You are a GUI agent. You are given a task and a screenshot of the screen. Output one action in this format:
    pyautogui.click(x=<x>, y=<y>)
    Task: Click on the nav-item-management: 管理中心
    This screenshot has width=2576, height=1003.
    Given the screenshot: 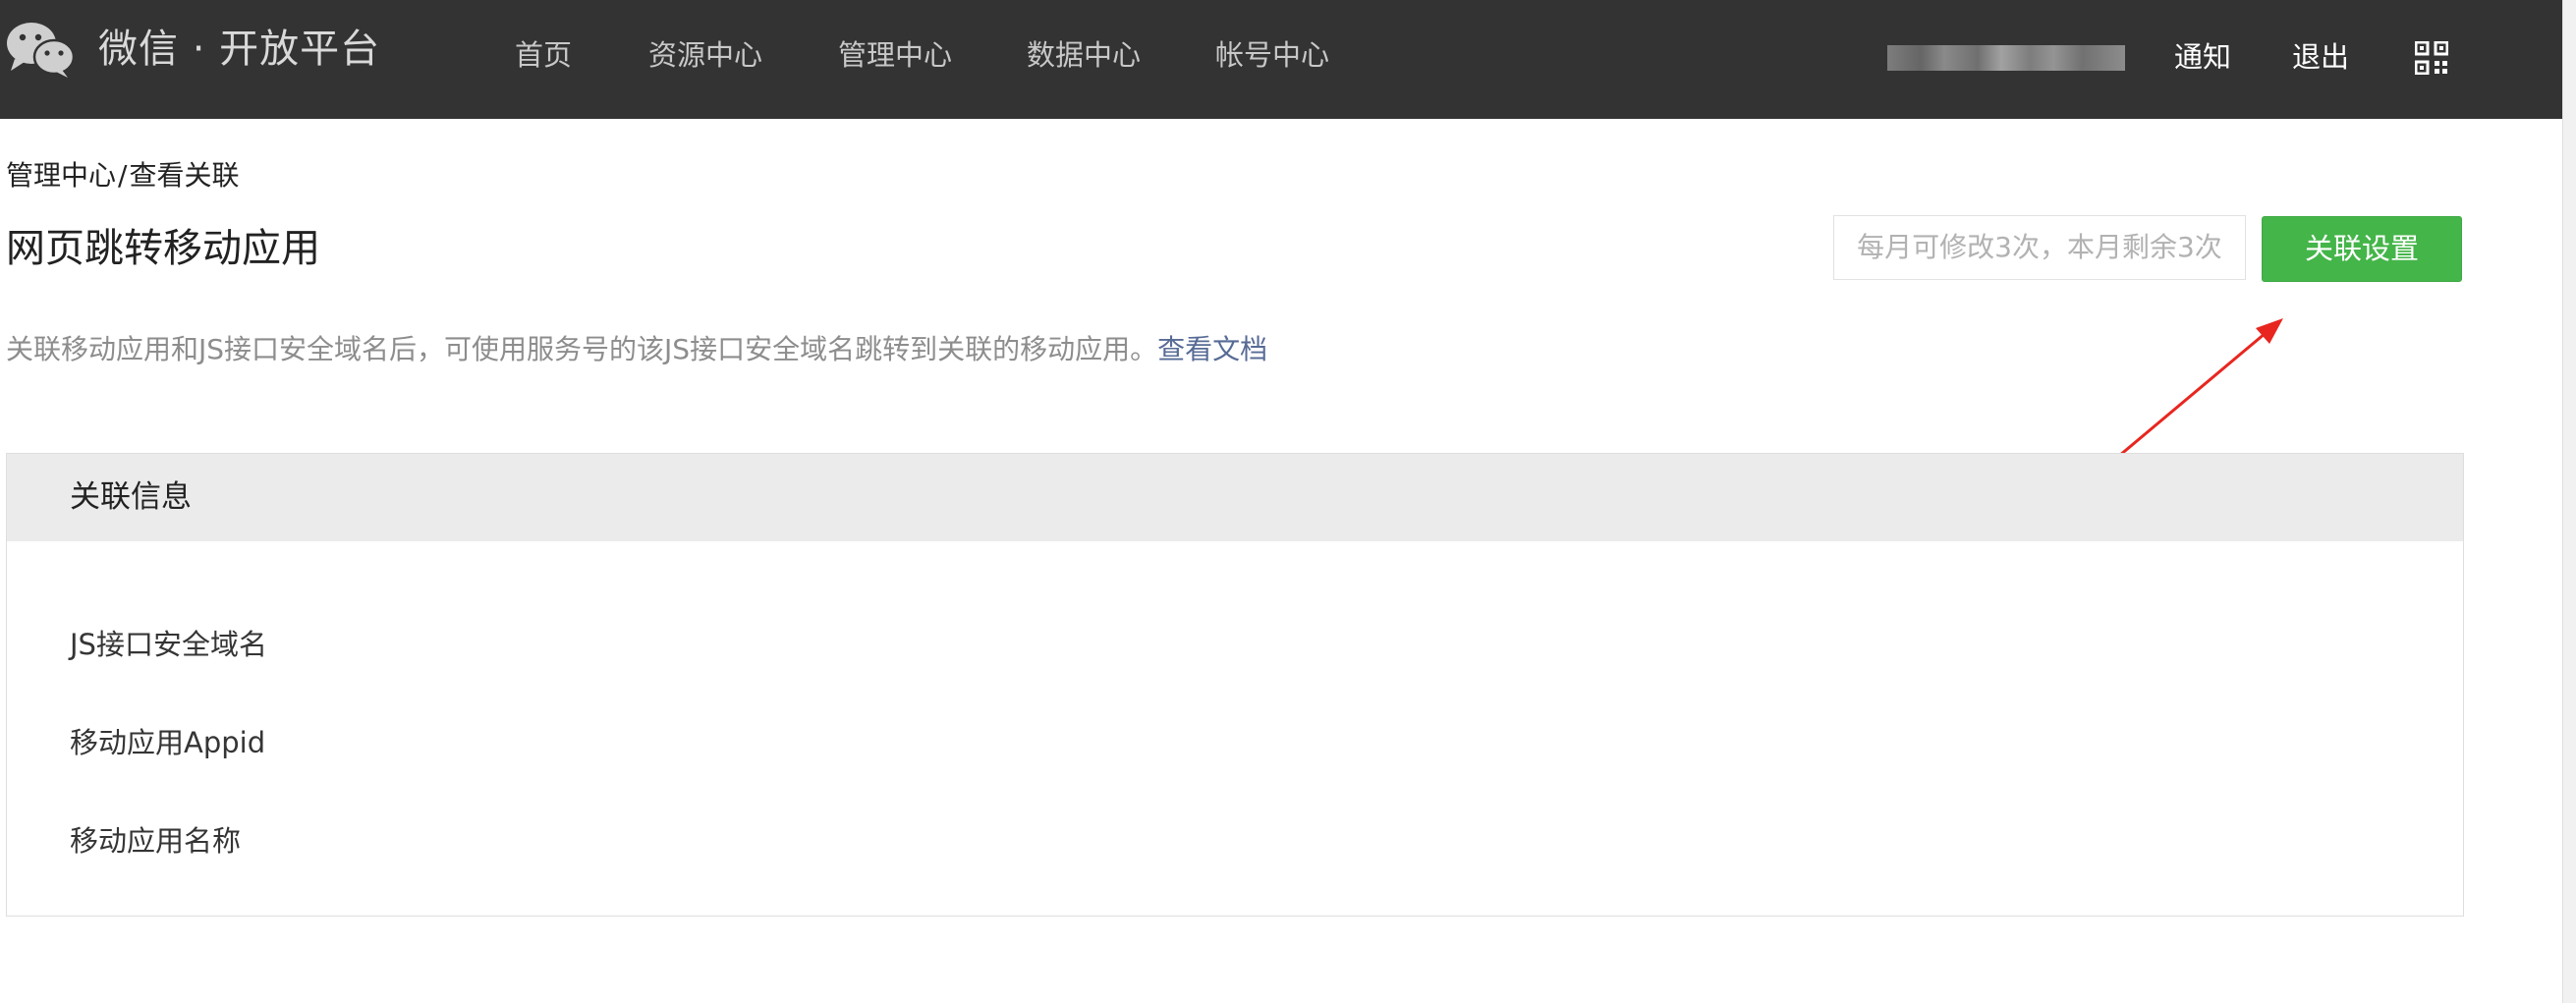 What is the action you would take?
    pyautogui.click(x=895, y=55)
    